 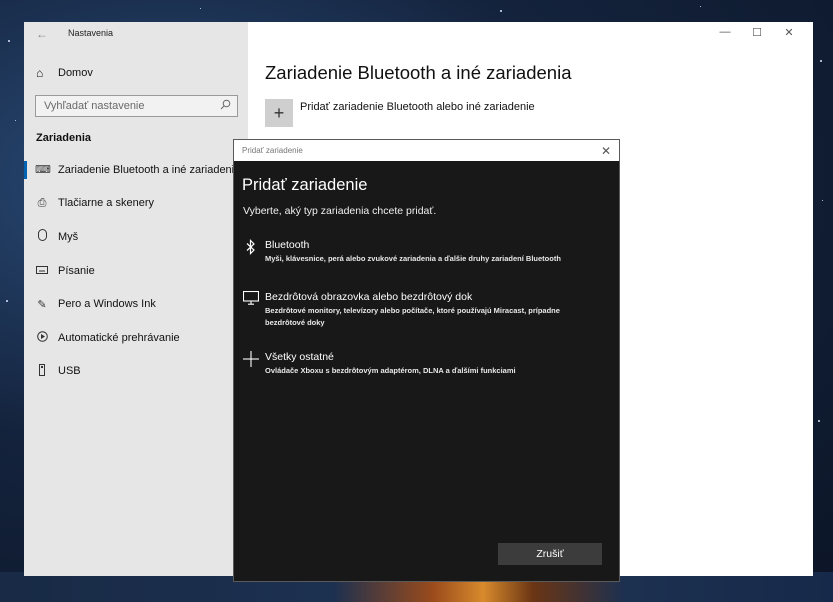 I want to click on sidebar-item-printers: ⎙ Tlačiarne a skenery, so click(x=136, y=204).